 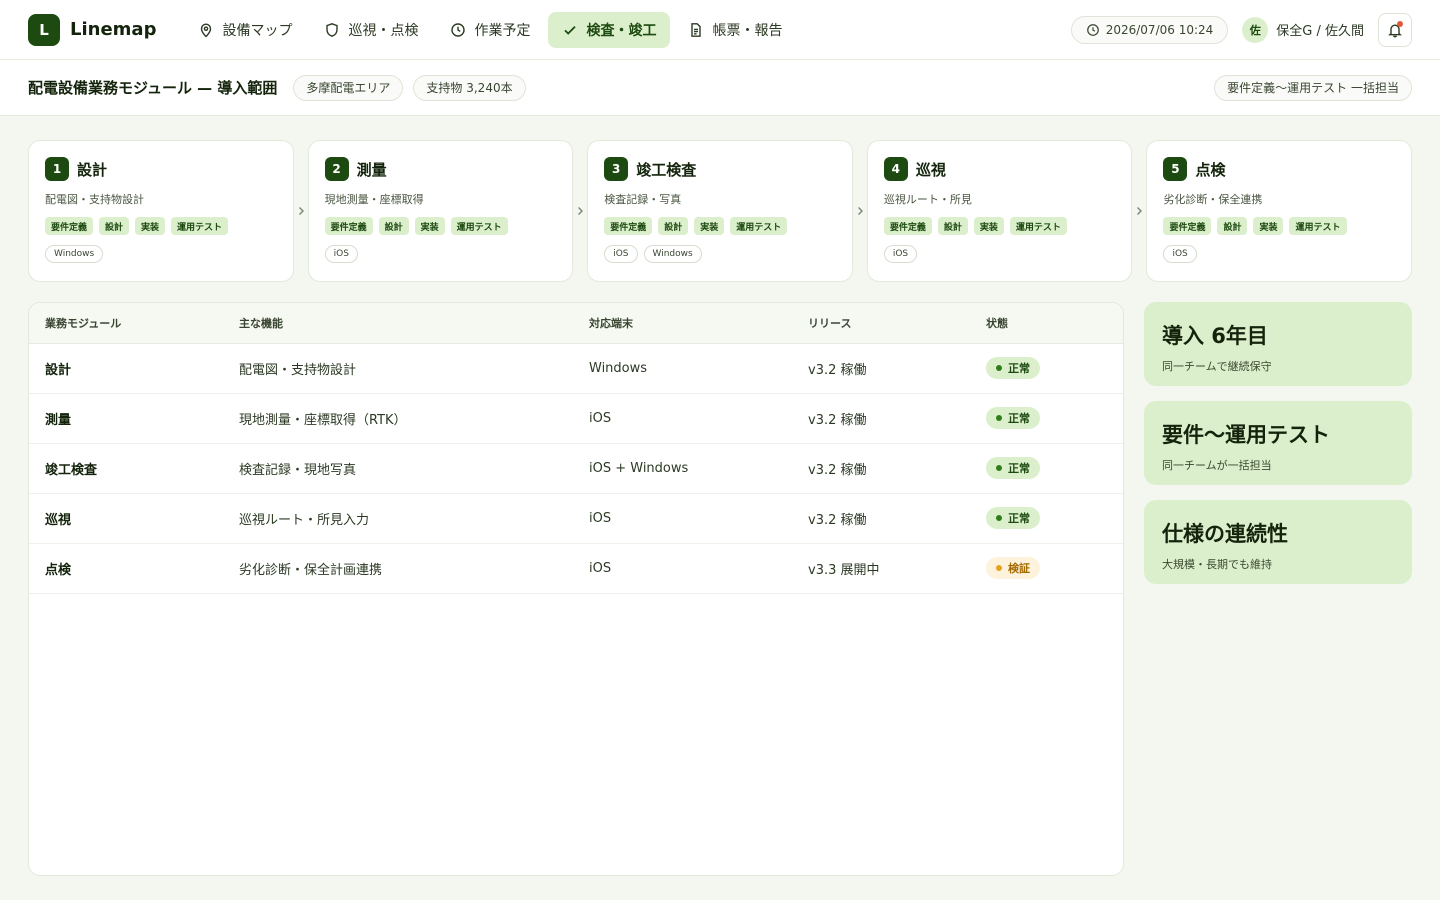 I want to click on cell-feature: 巡視ルート・所見入力, so click(x=398, y=518).